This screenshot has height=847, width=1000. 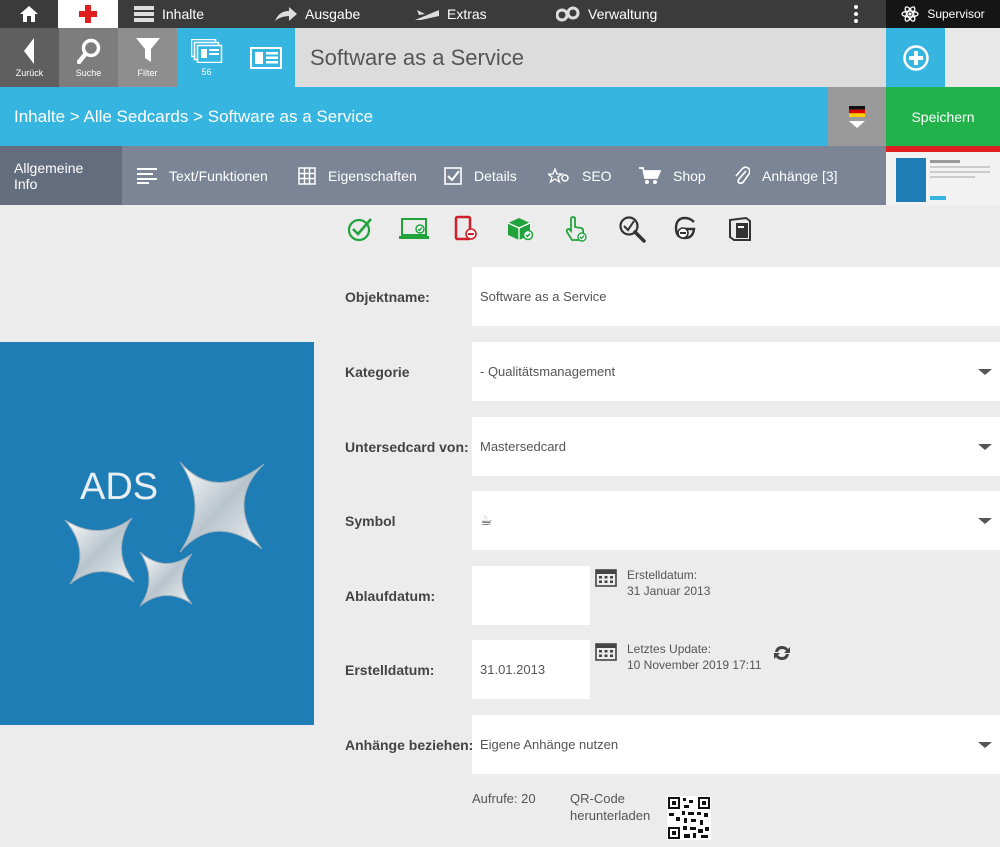 What do you see at coordinates (610, 807) in the screenshot?
I see `qr-download-link: QR-Code herunterladen` at bounding box center [610, 807].